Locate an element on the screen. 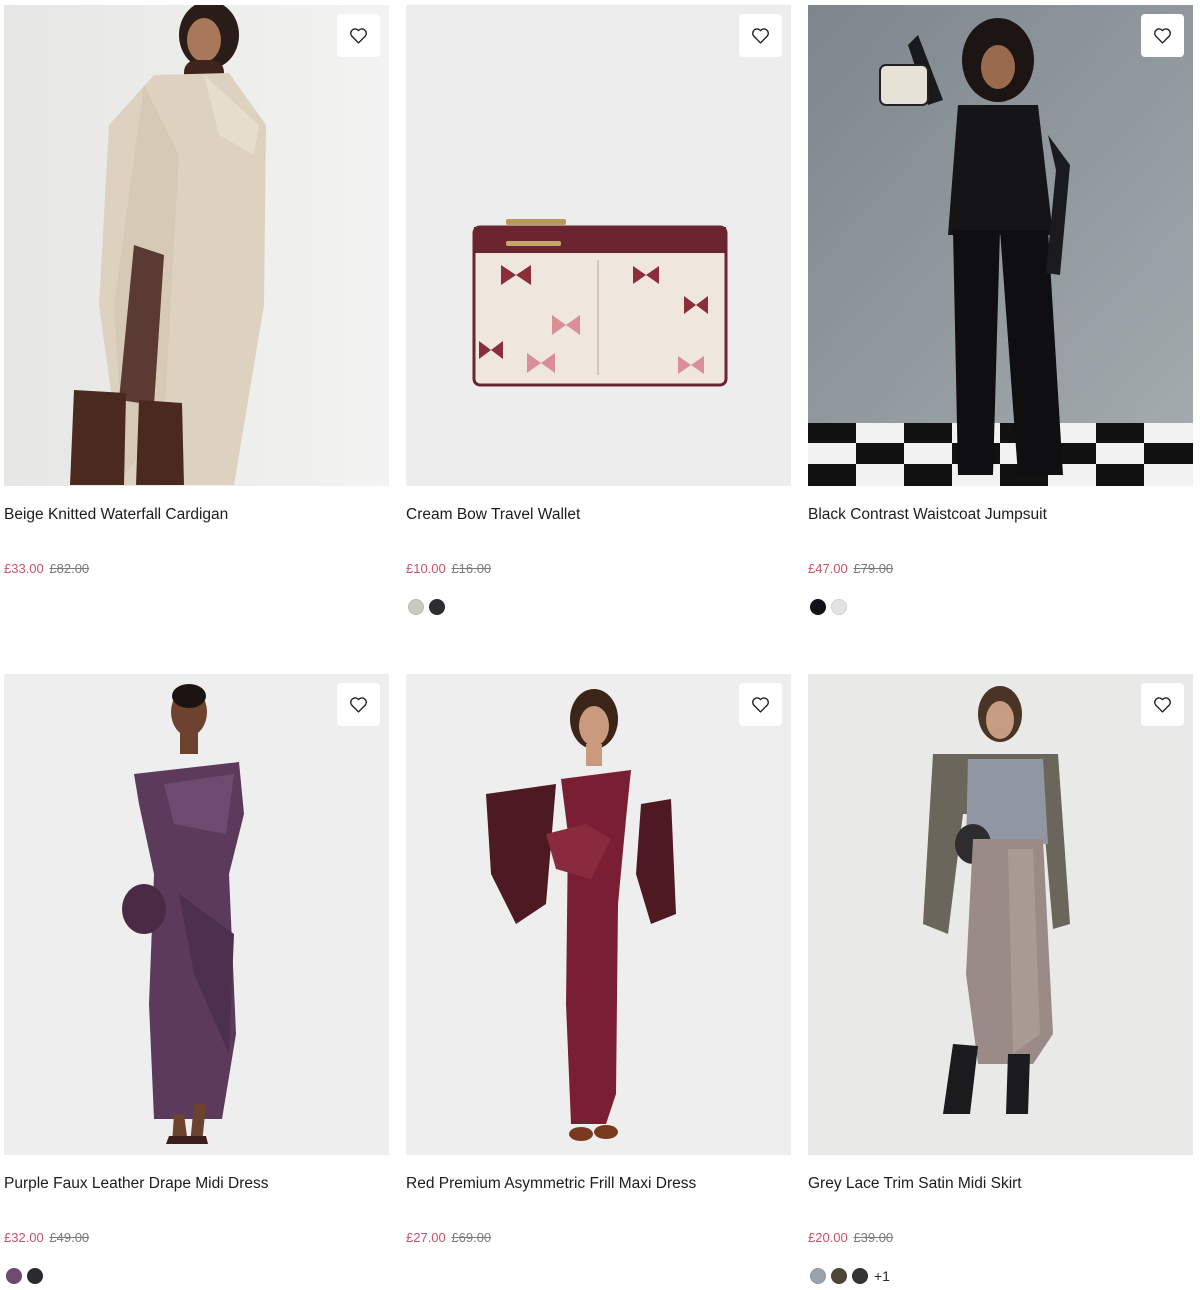 This screenshot has height=1290, width=1200. product-photo-red-dress is located at coordinates (598, 914).